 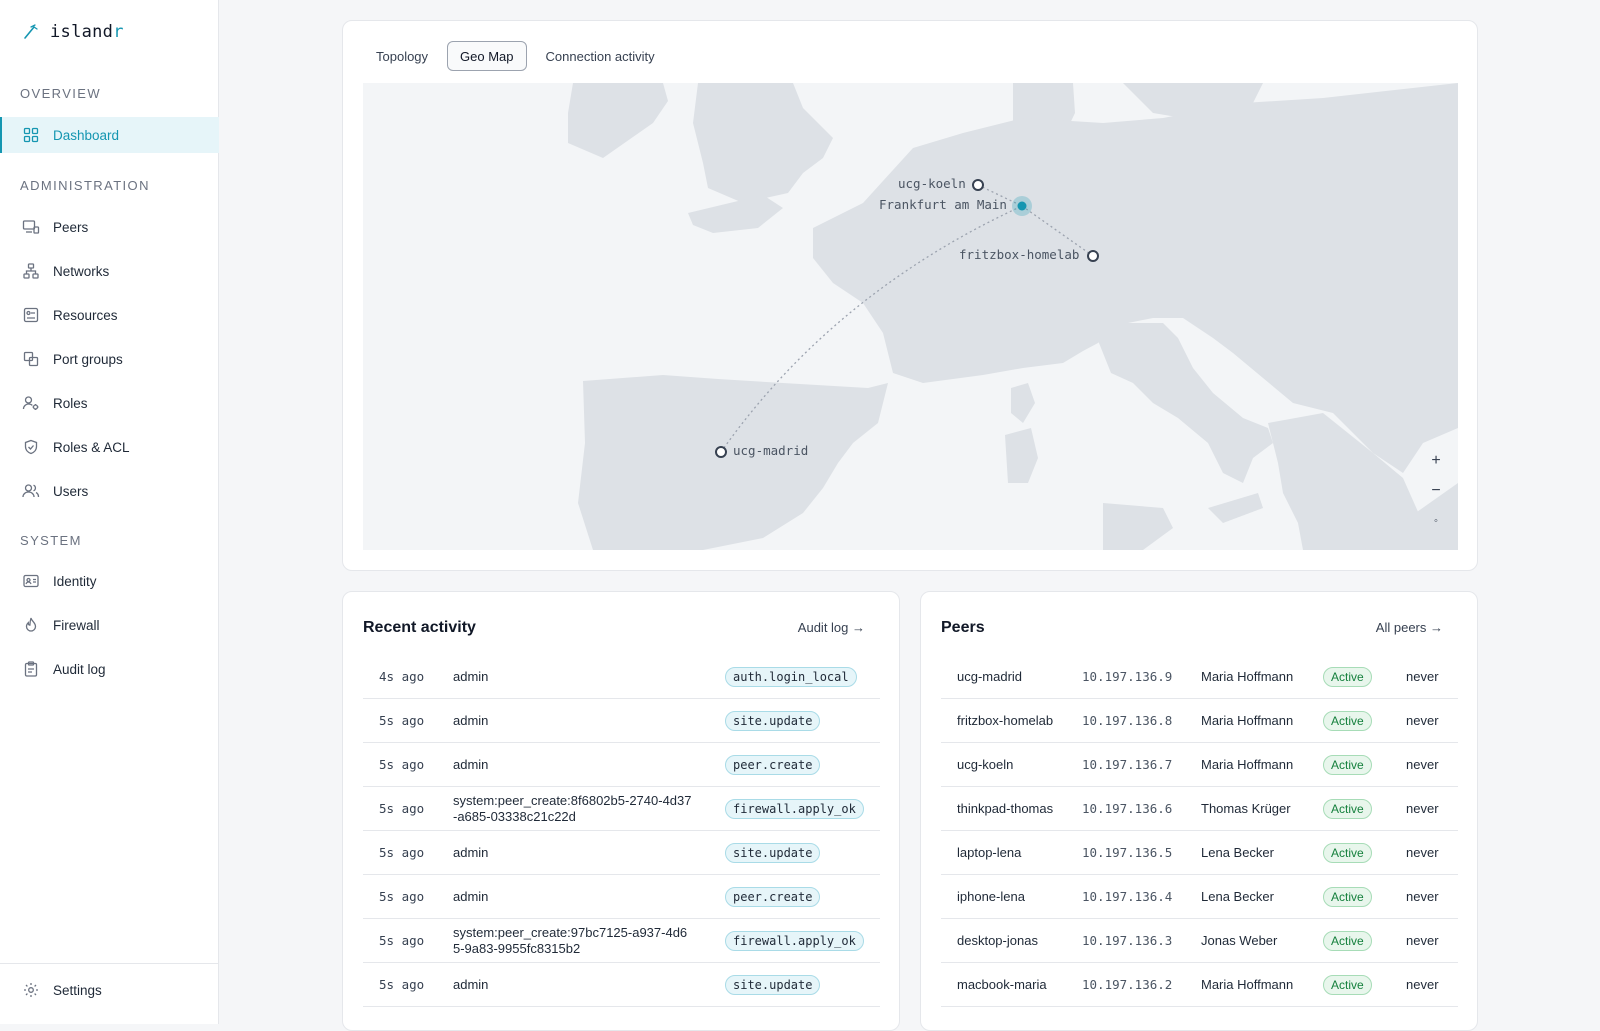 What do you see at coordinates (600, 56) in the screenshot?
I see `tab-connection-activity: Connection activity` at bounding box center [600, 56].